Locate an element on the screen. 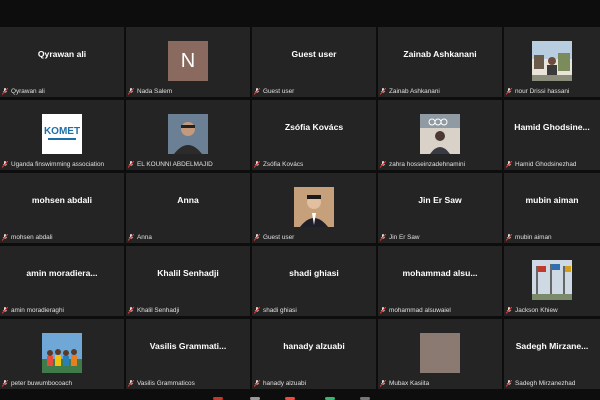 The height and width of the screenshot is (400, 600). olympic-photo is located at coordinates (440, 134).